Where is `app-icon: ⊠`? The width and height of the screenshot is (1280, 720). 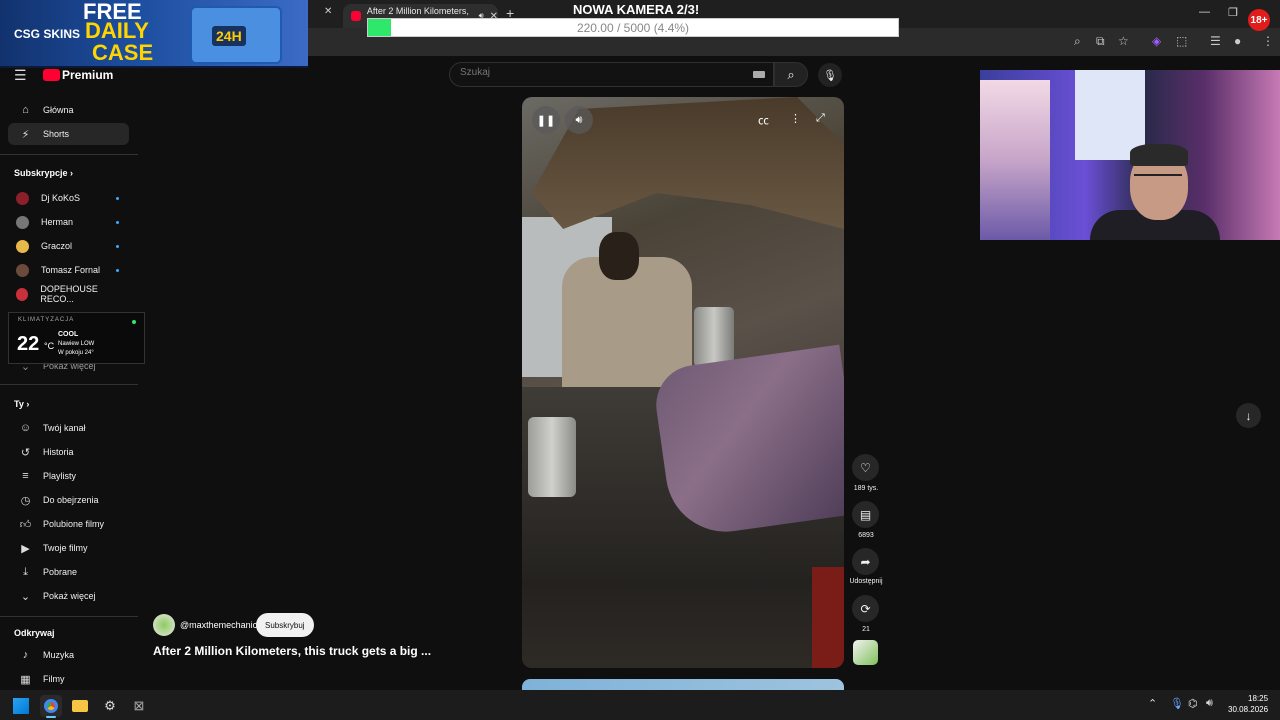
app-icon: ⊠ is located at coordinates (139, 705).